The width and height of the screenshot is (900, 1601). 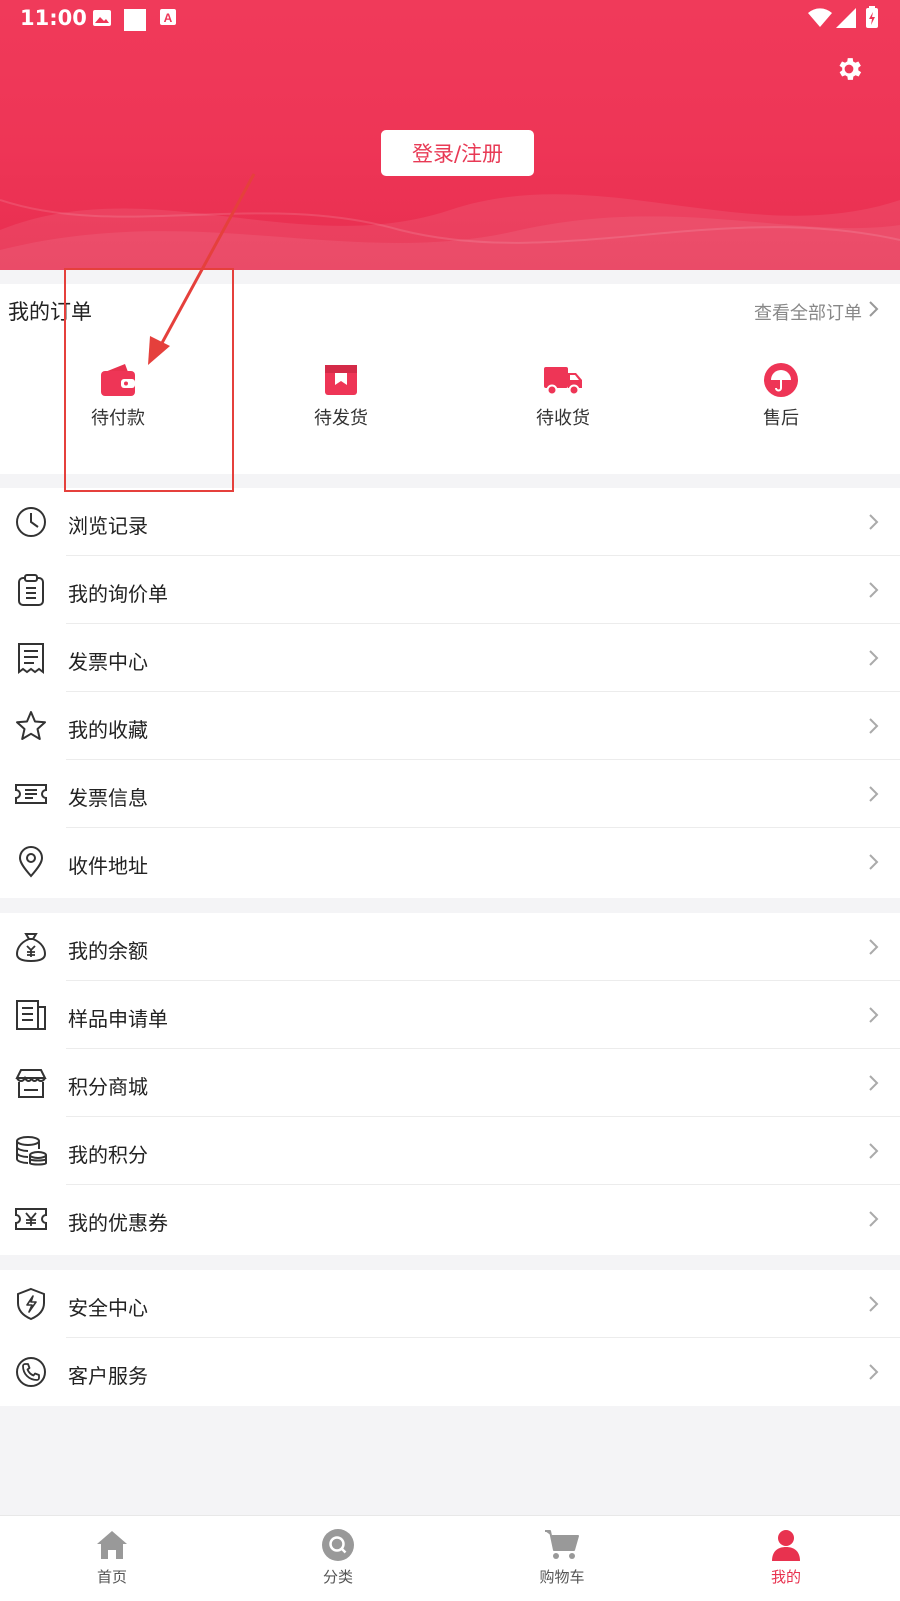 I want to click on login-register-button: 登录/注册, so click(x=457, y=153).